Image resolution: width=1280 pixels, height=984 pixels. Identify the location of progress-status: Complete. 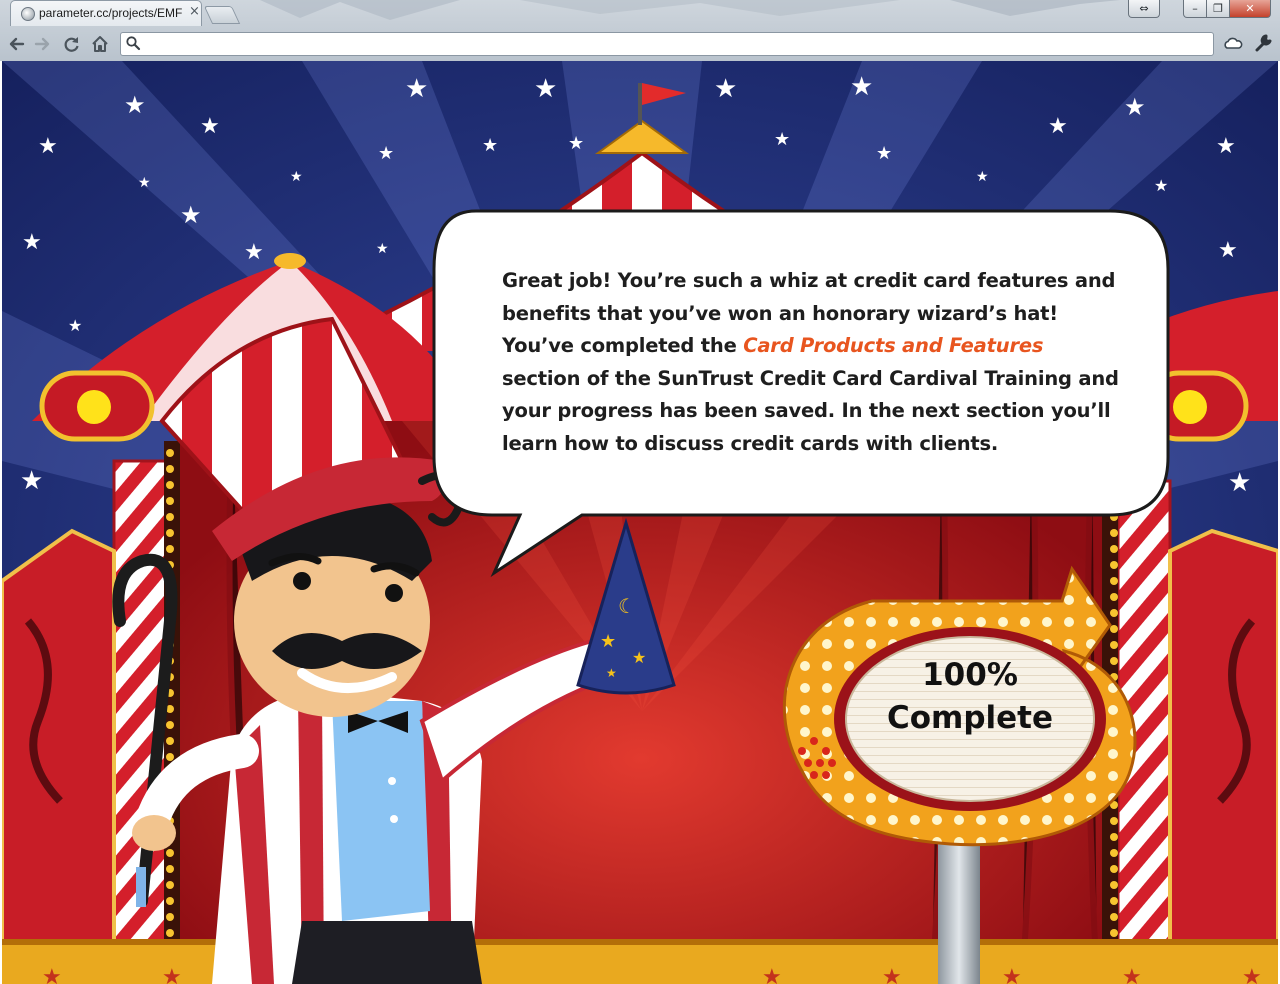
(970, 718).